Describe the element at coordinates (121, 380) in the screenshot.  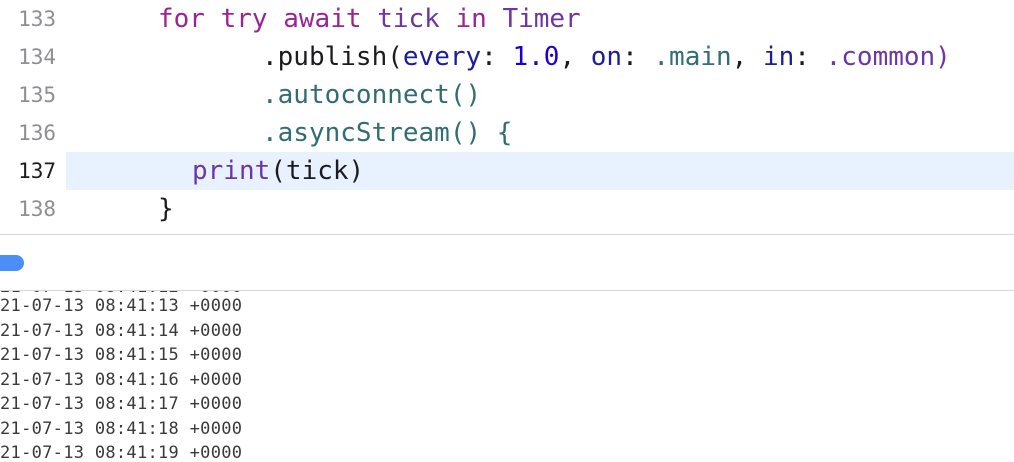
I see `console-line: 21-07-13 08:41:16 +0000` at that location.